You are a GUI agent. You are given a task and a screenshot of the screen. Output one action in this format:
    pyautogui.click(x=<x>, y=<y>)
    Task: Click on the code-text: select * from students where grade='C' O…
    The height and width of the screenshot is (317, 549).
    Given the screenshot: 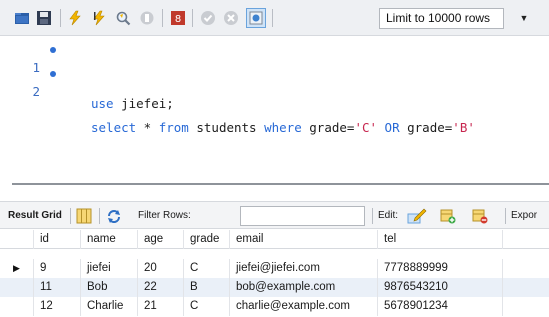 What is the action you would take?
    pyautogui.click(x=283, y=128)
    